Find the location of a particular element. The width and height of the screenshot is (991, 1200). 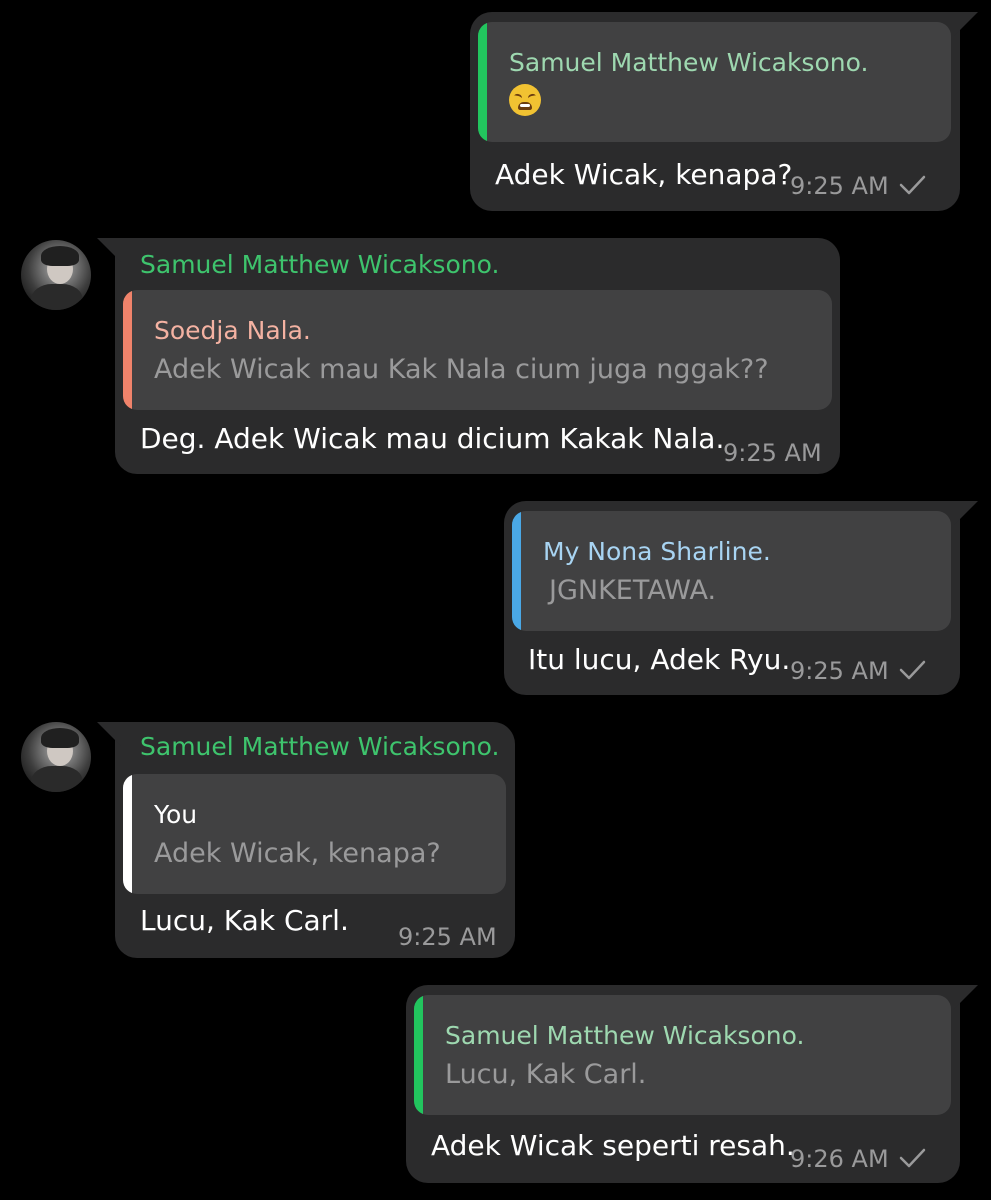

quote-author: My Nona Sharline. is located at coordinates (657, 551).